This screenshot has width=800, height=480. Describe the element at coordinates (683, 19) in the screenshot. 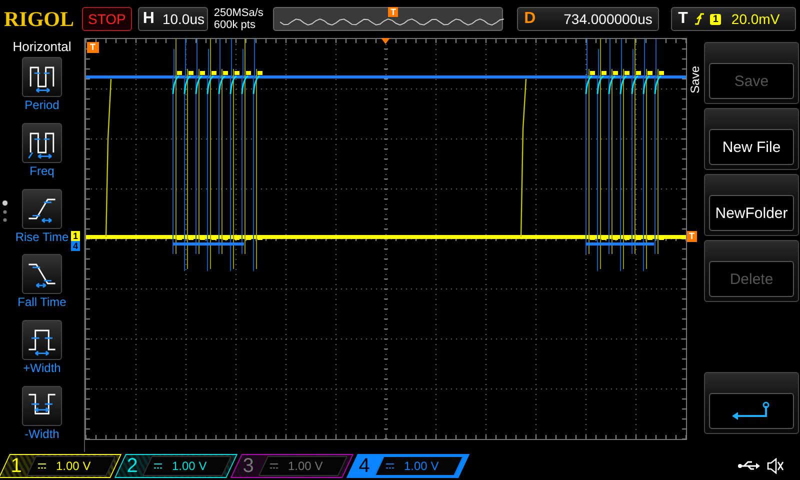

I see `trigger-label: T` at that location.